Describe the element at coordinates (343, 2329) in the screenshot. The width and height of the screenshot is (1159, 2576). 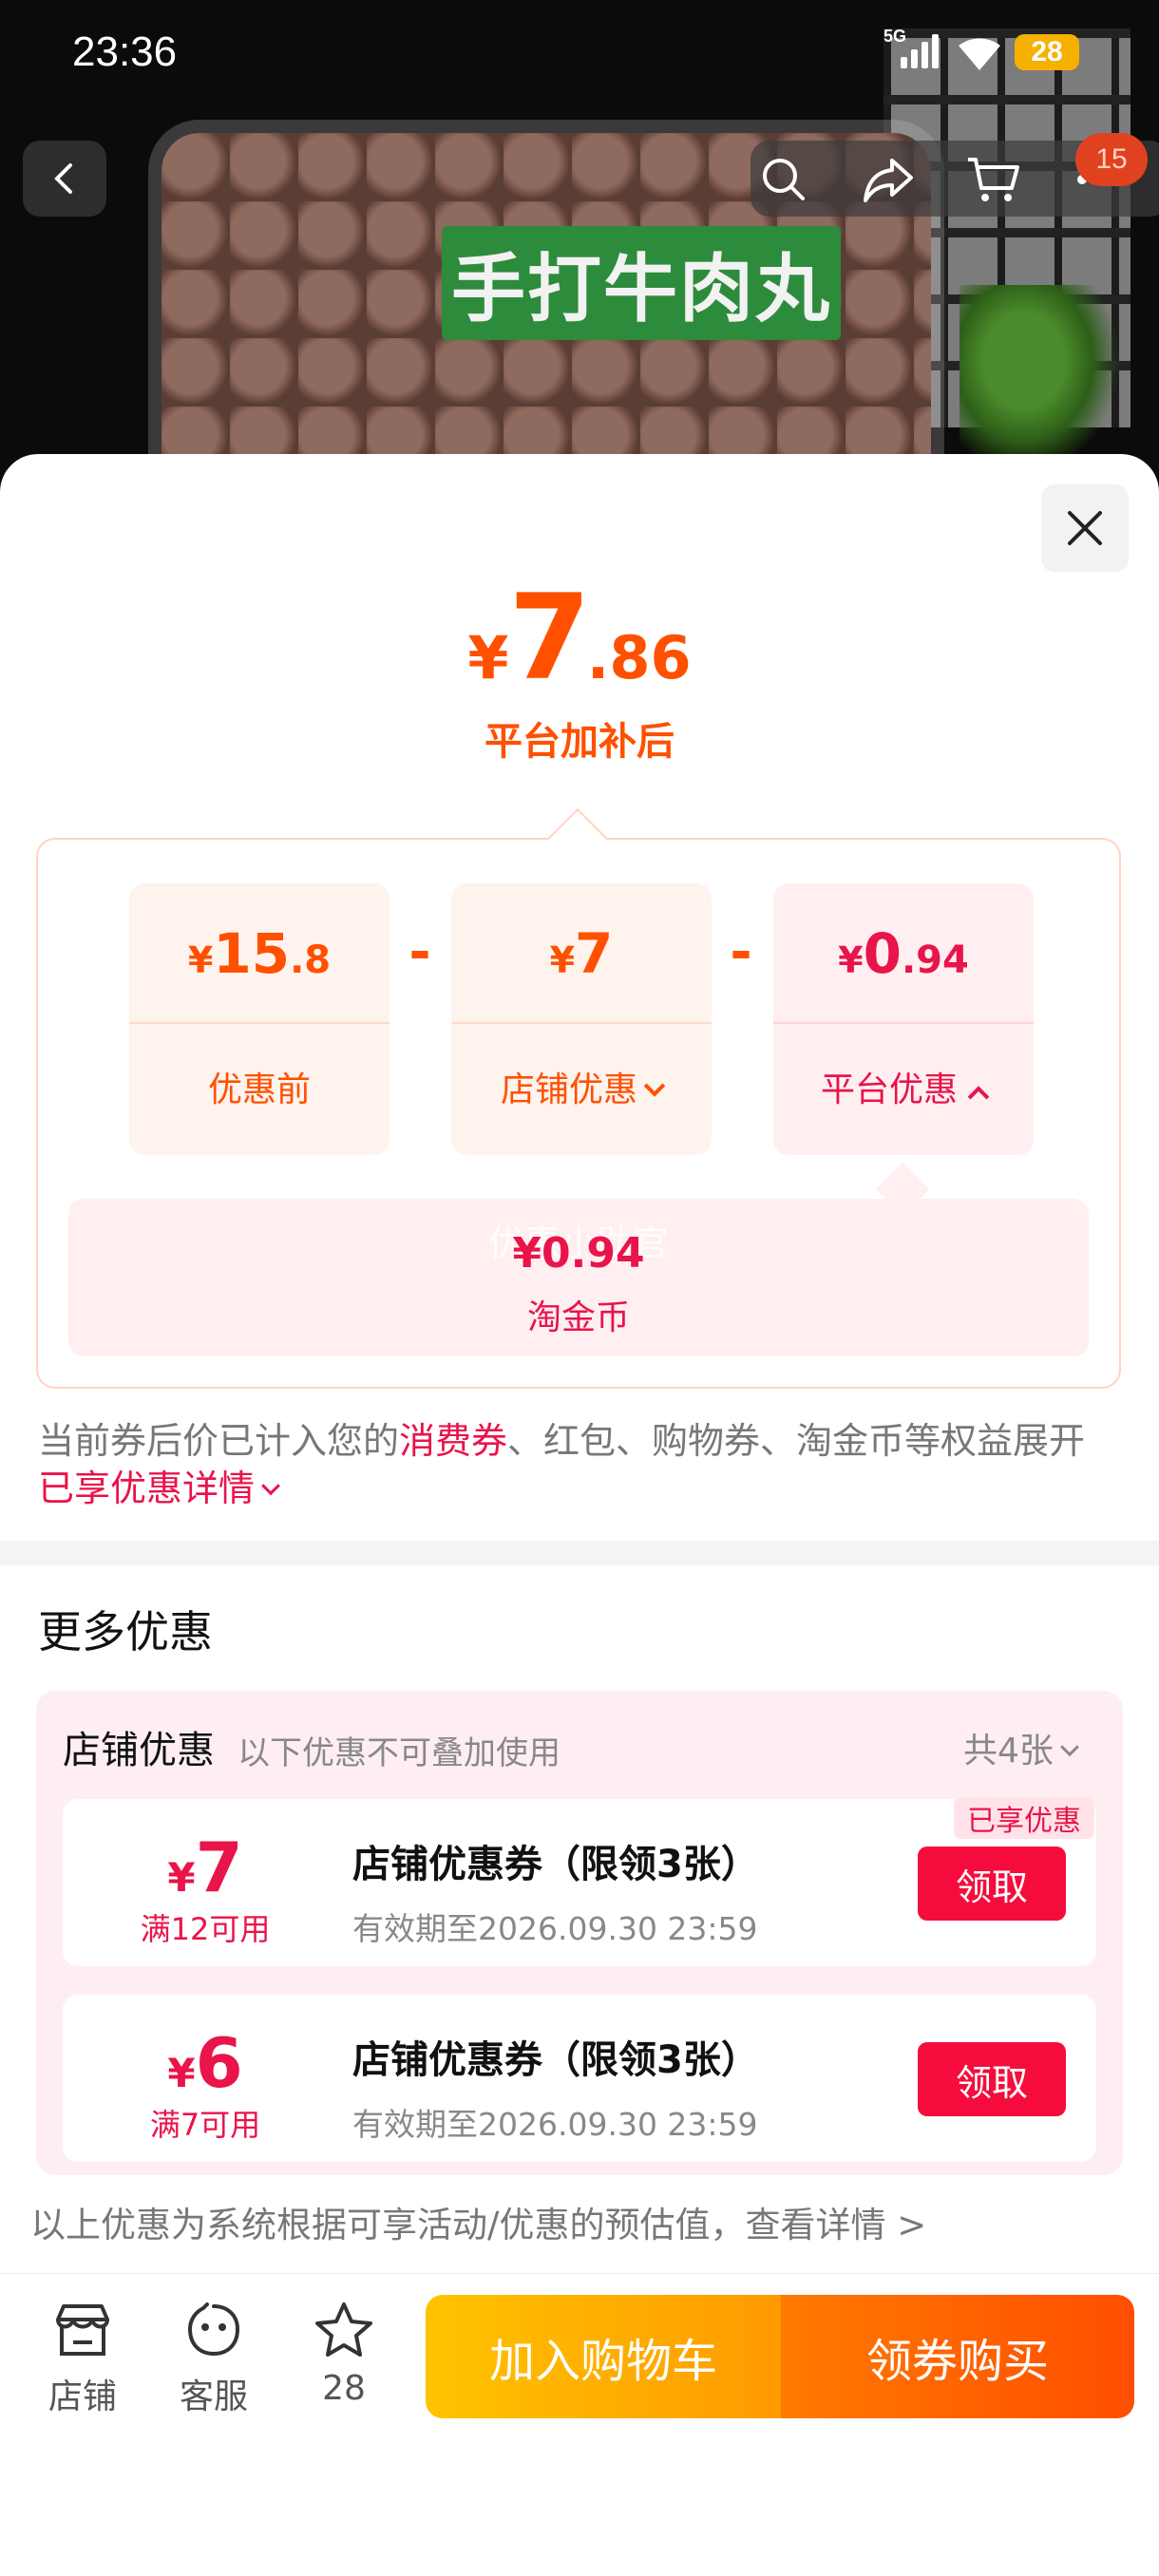
I see `star-icon` at that location.